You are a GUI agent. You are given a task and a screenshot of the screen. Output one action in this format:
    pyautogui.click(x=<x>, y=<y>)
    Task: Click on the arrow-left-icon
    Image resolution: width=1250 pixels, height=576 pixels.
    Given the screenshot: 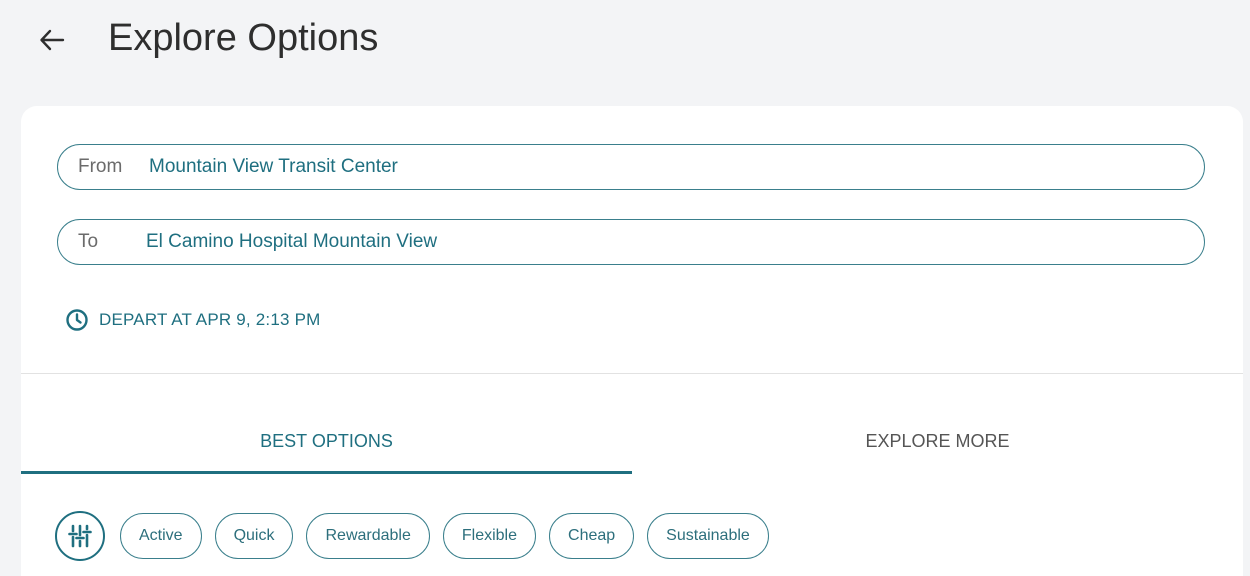 What is the action you would take?
    pyautogui.click(x=52, y=40)
    